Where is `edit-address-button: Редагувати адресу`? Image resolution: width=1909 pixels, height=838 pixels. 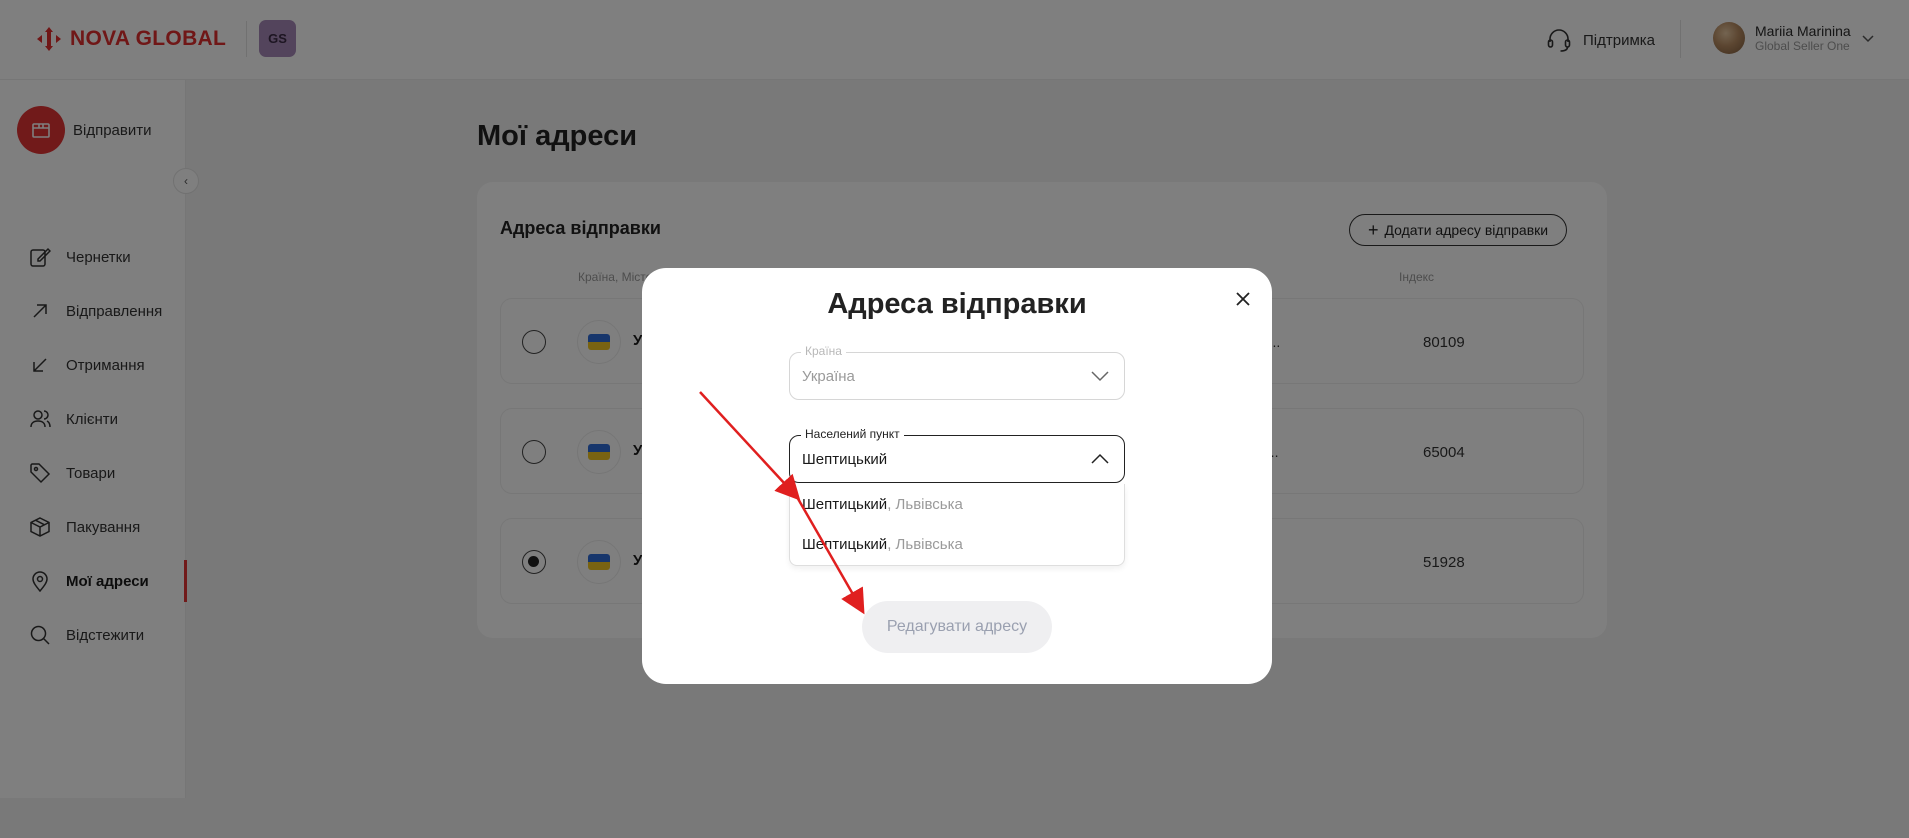
edit-address-button: Редагувати адресу is located at coordinates (957, 627).